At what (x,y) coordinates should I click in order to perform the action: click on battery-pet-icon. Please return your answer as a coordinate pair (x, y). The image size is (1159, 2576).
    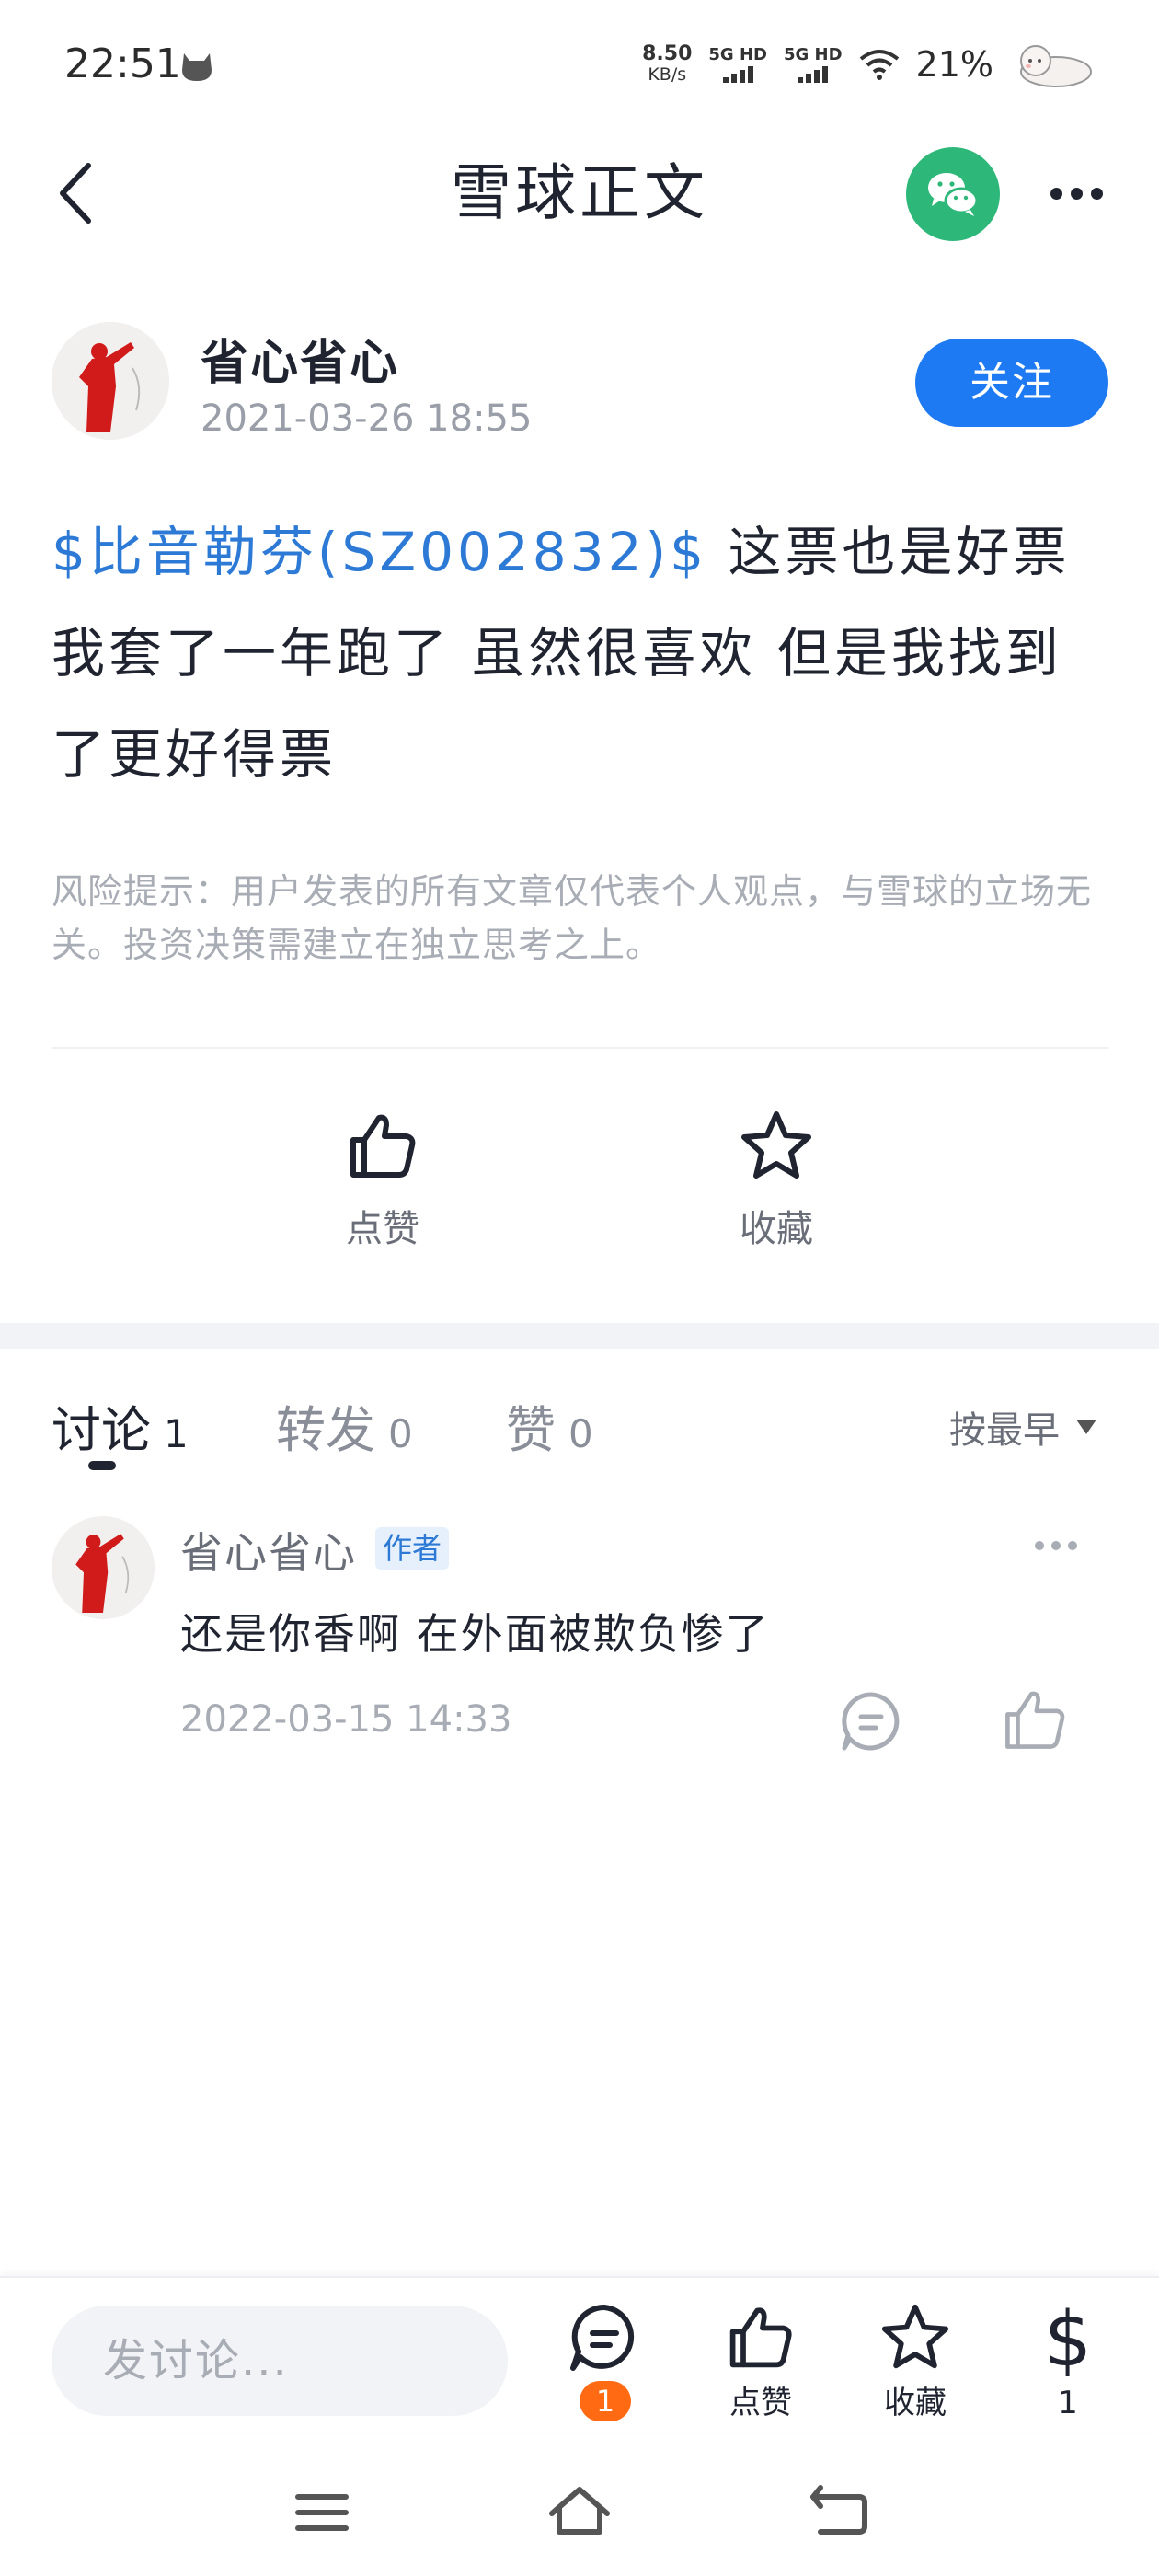
    Looking at the image, I should click on (1056, 66).